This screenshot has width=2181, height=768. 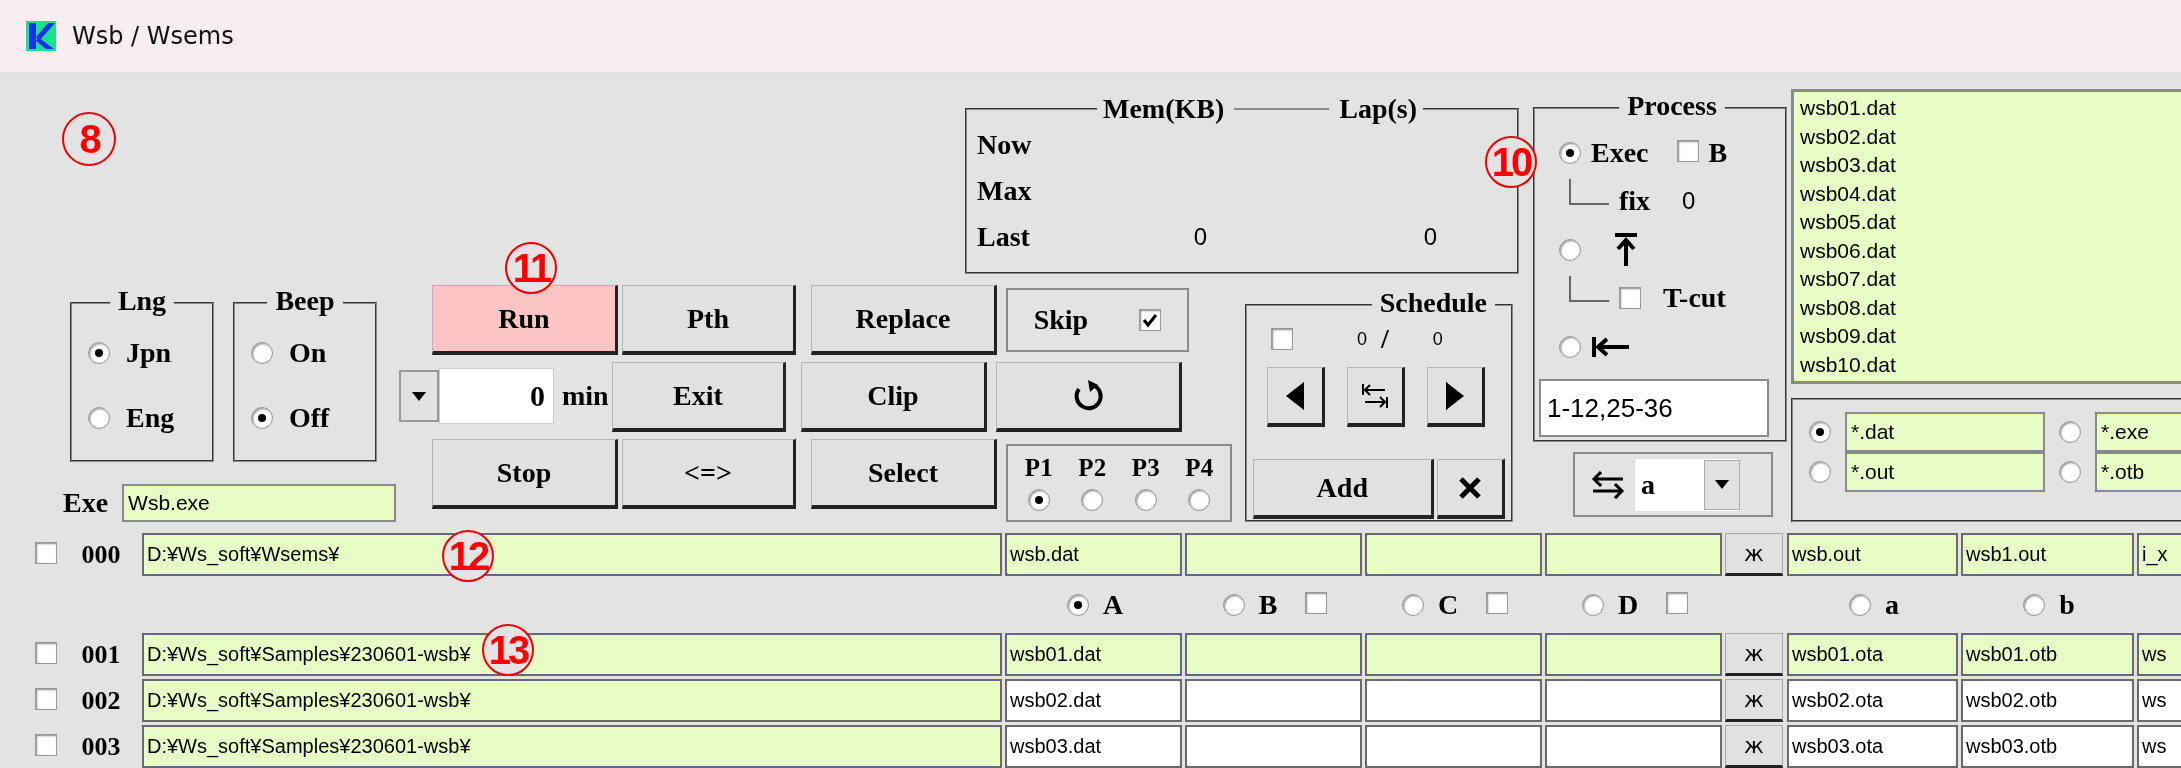 I want to click on file-item: wsb05.dat, so click(x=1990, y=222).